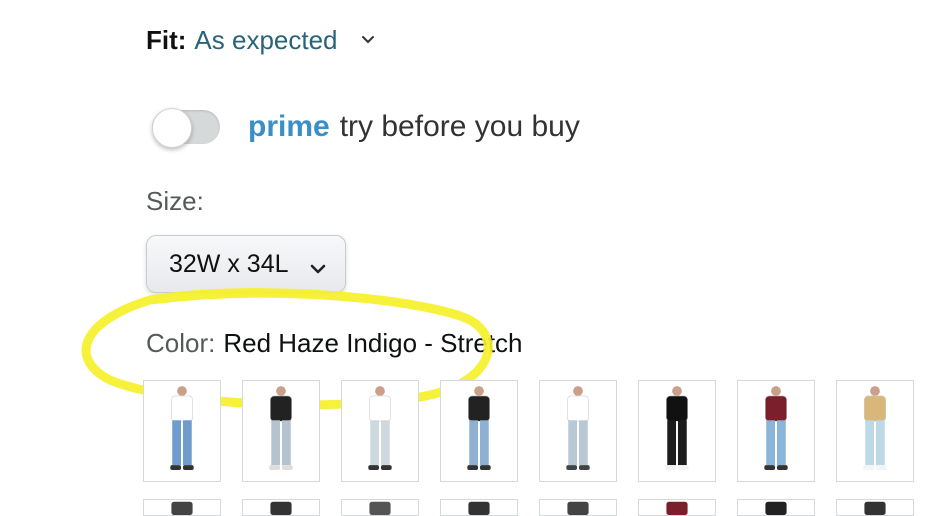 This screenshot has height=516, width=950. Describe the element at coordinates (172, 128) in the screenshot. I see `toggle-knob` at that location.